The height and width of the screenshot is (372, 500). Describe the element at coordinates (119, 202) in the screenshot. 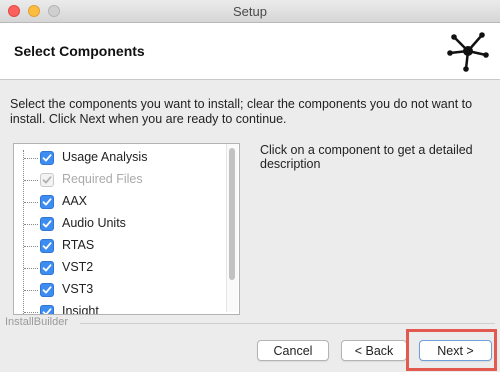

I see `component-item: AAX` at that location.